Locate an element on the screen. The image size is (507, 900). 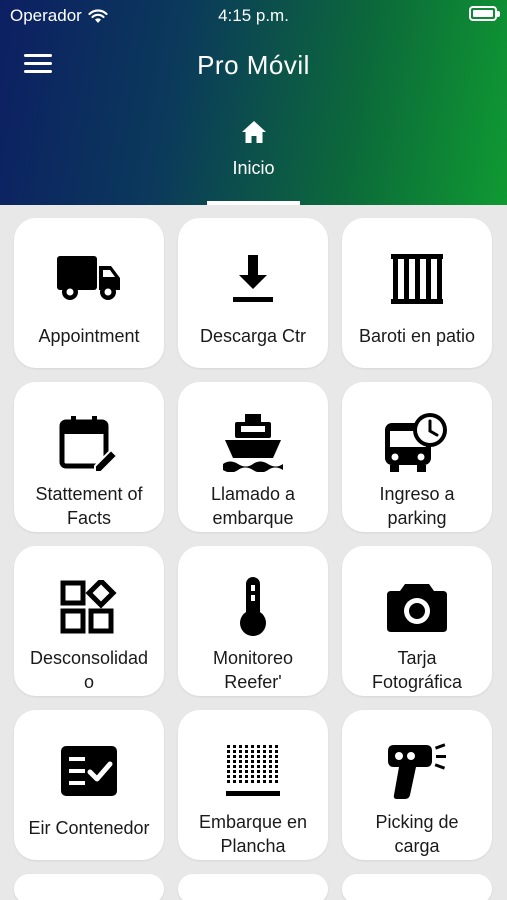
tile-stattement-of-facts: Stattement of Facts is located at coordinates (89, 457).